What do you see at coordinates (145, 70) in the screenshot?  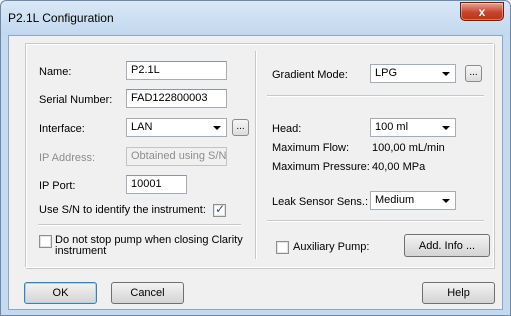 I see `name-field-value: P2.1L` at bounding box center [145, 70].